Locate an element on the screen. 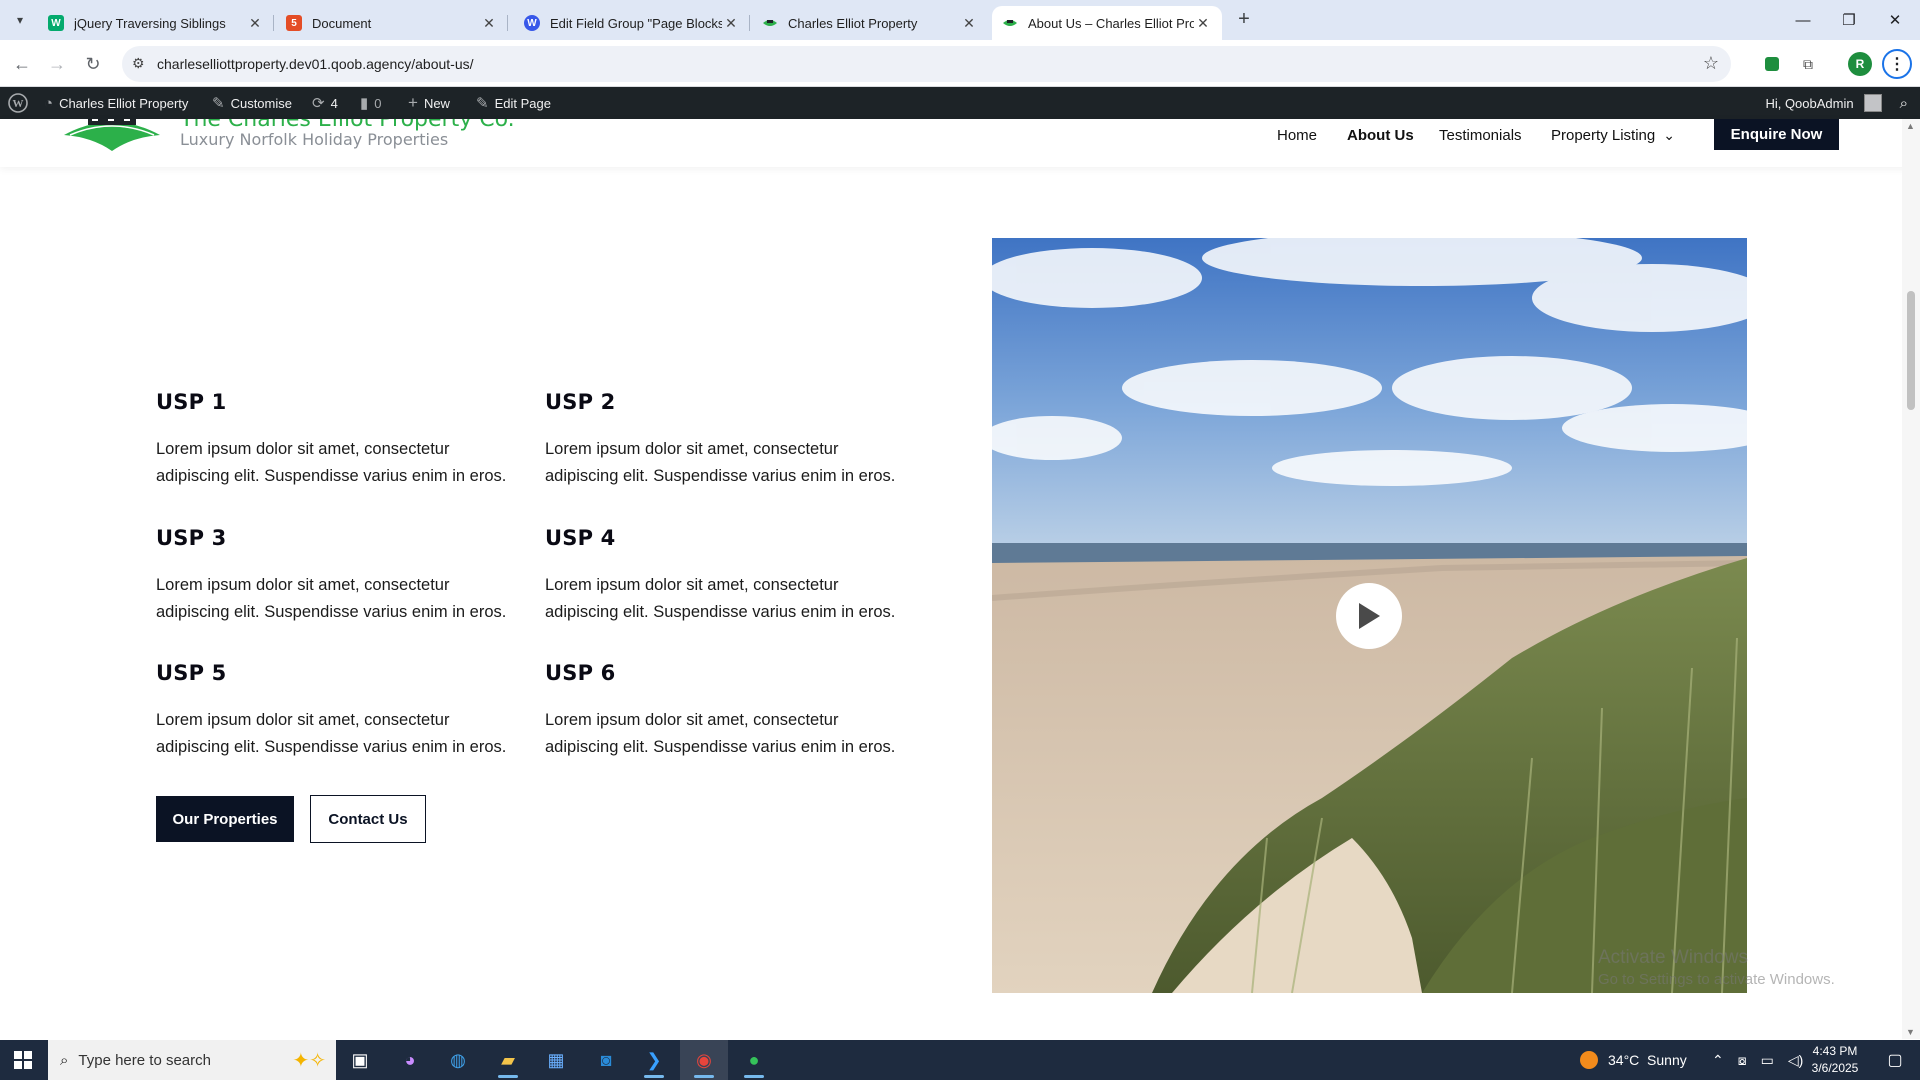  file-explorer-icon: ▰ is located at coordinates (508, 1060).